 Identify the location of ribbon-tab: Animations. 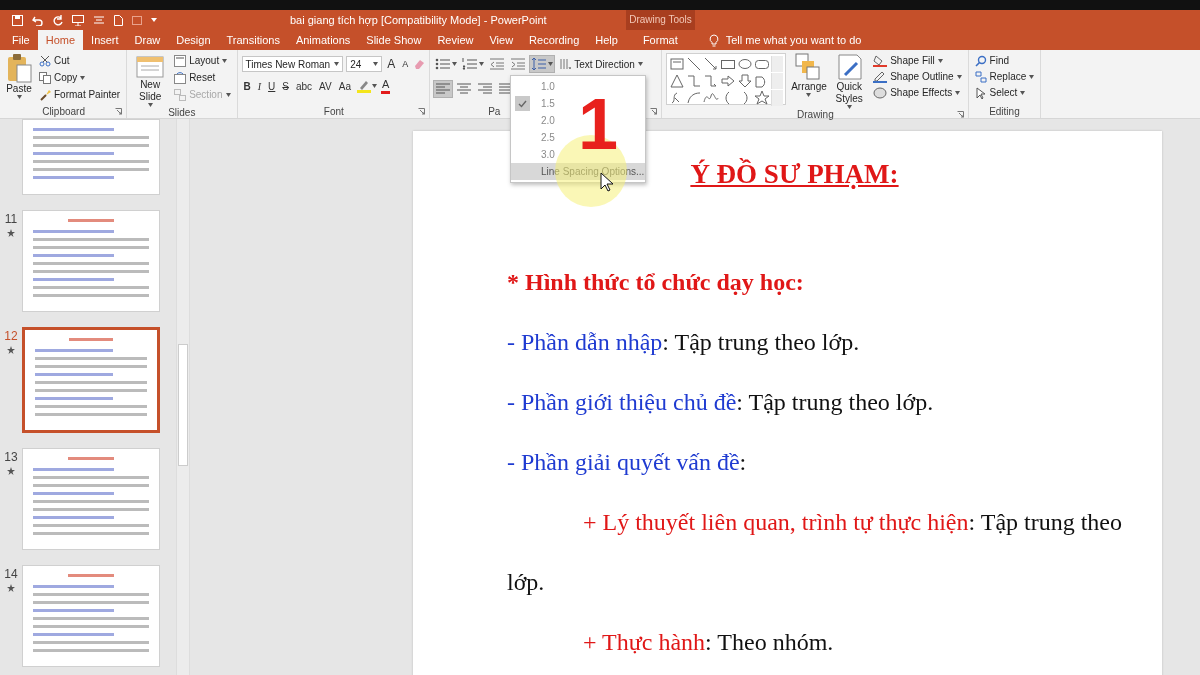
(323, 40).